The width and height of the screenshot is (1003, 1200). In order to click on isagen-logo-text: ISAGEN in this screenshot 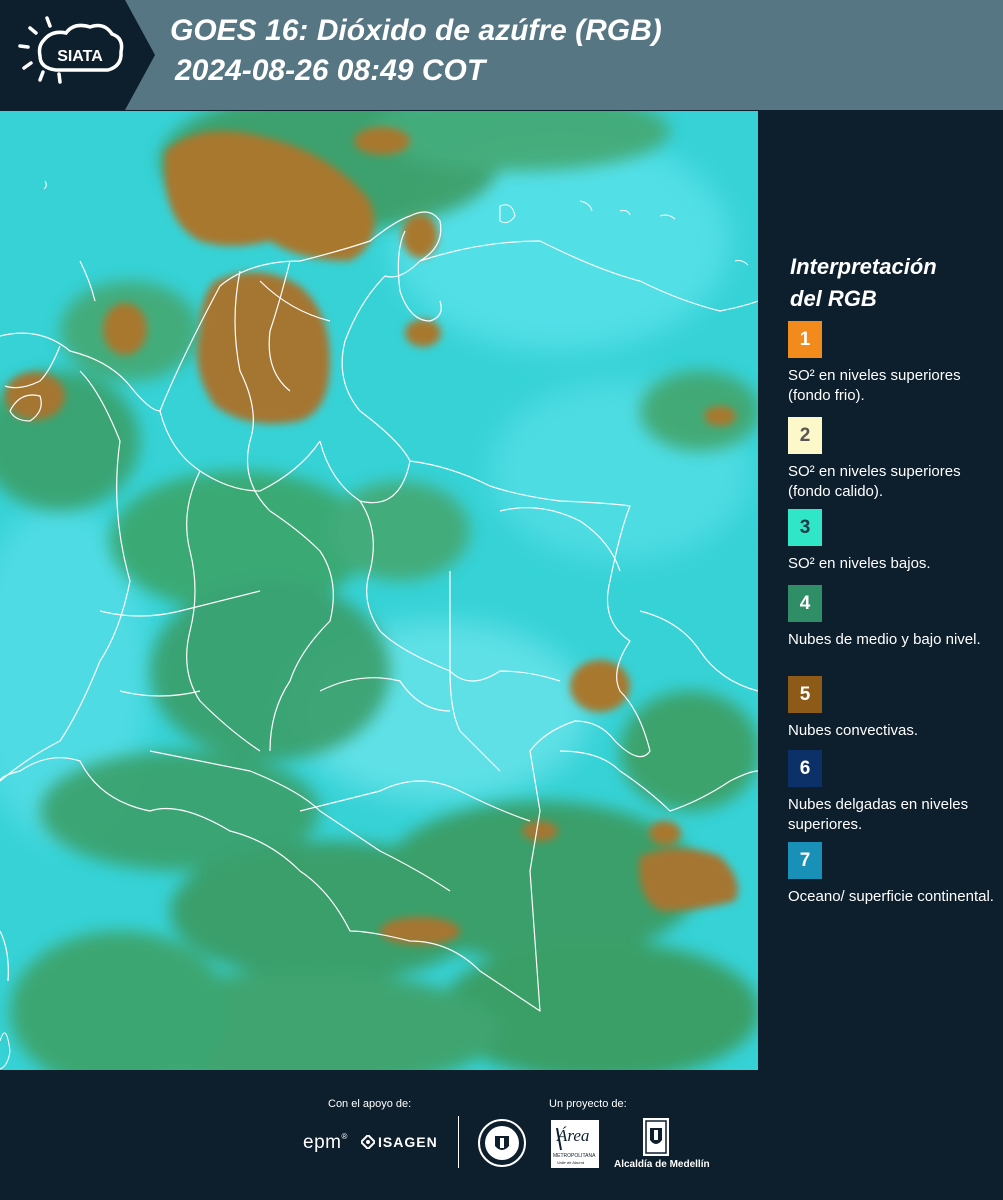, I will do `click(408, 1142)`.